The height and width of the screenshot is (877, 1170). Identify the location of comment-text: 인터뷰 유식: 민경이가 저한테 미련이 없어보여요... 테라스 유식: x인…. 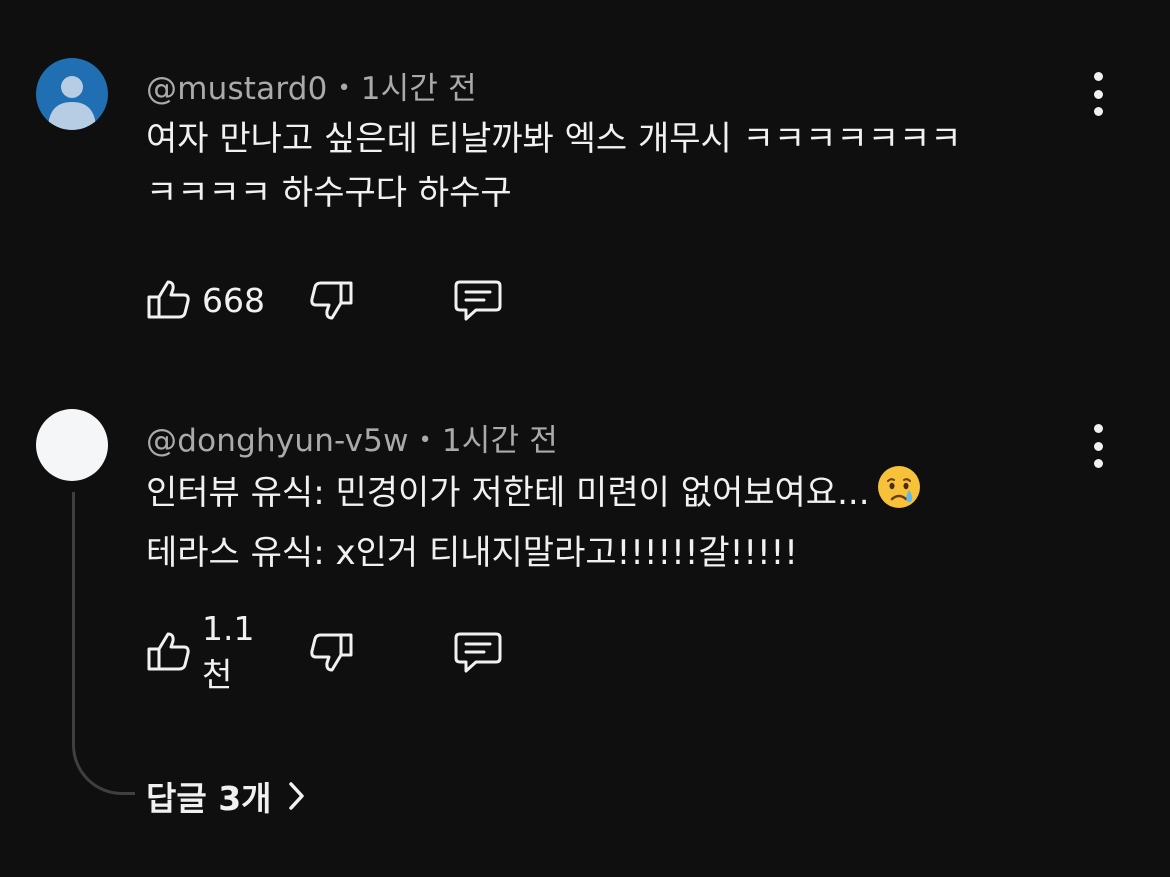
(626, 522).